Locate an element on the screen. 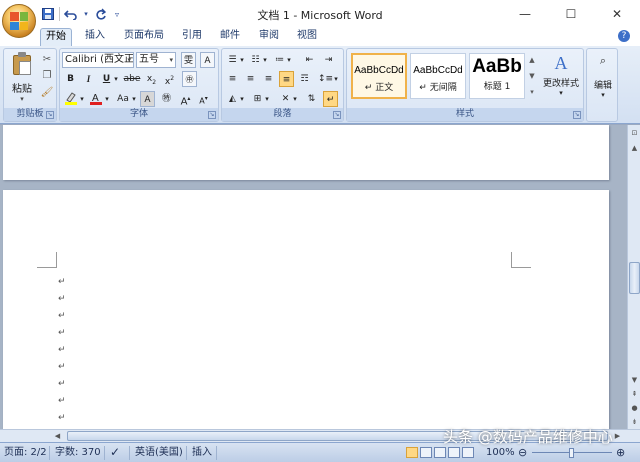 The image size is (640, 462). phonetic-guide-icon: 雯 is located at coordinates (188, 60).